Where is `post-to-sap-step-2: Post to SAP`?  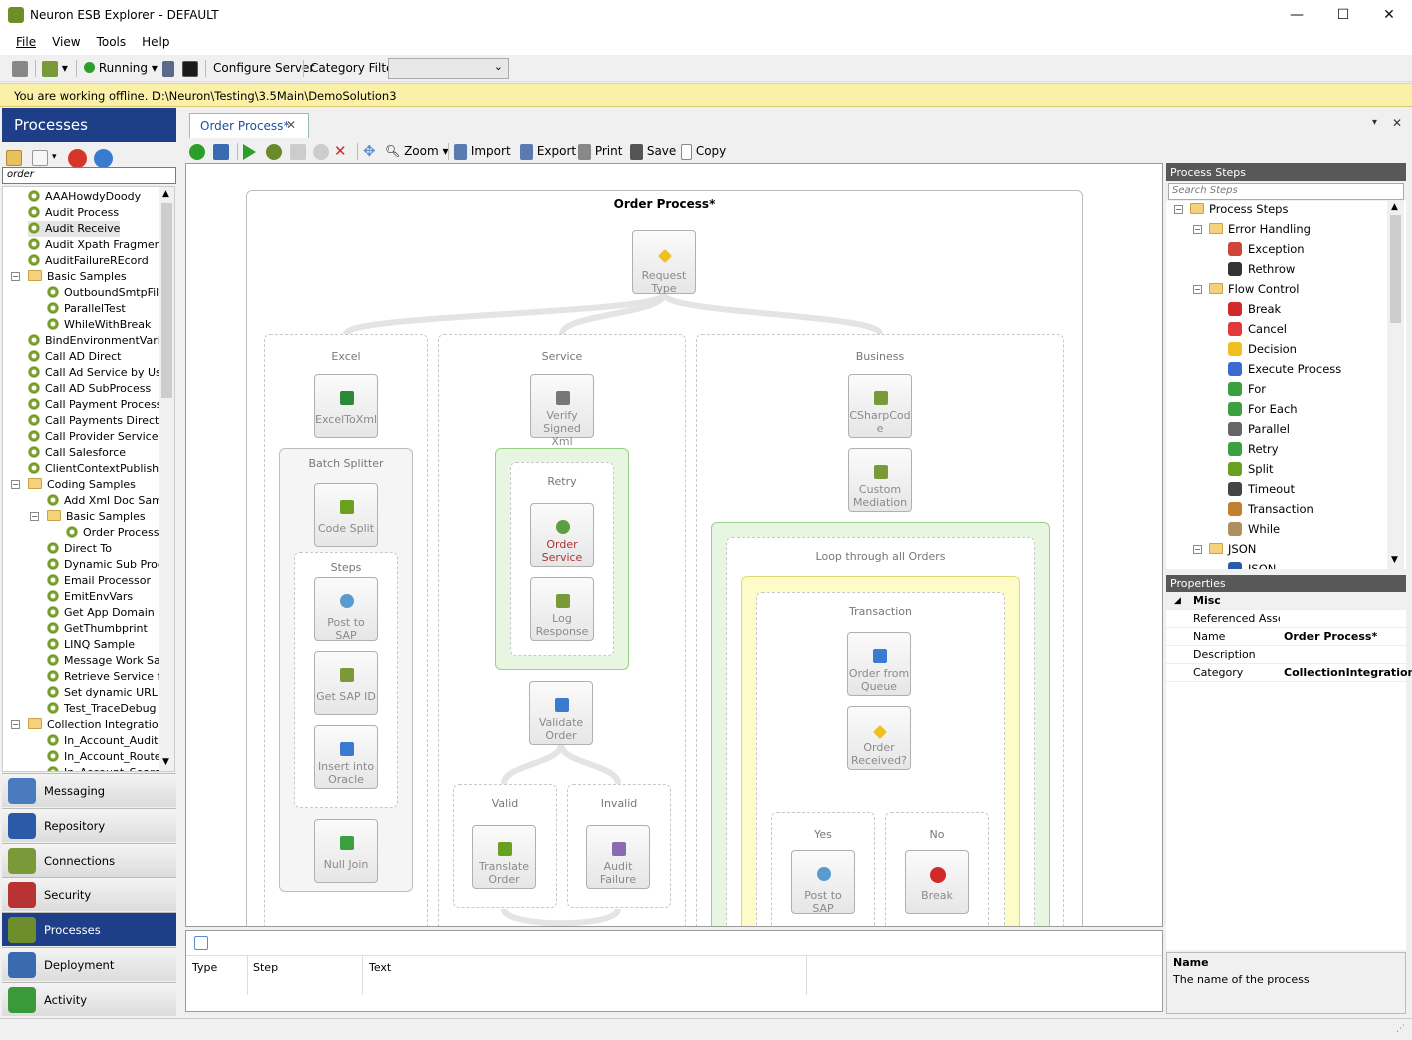
post-to-sap-step-2: Post to SAP is located at coordinates (823, 882).